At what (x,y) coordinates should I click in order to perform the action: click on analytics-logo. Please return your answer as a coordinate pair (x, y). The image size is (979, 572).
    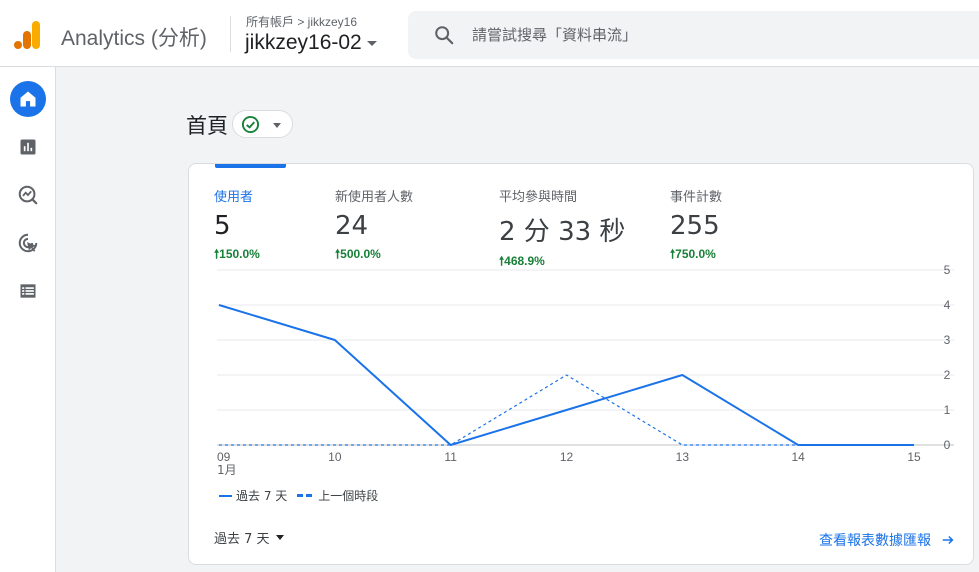
    Looking at the image, I should click on (28, 34).